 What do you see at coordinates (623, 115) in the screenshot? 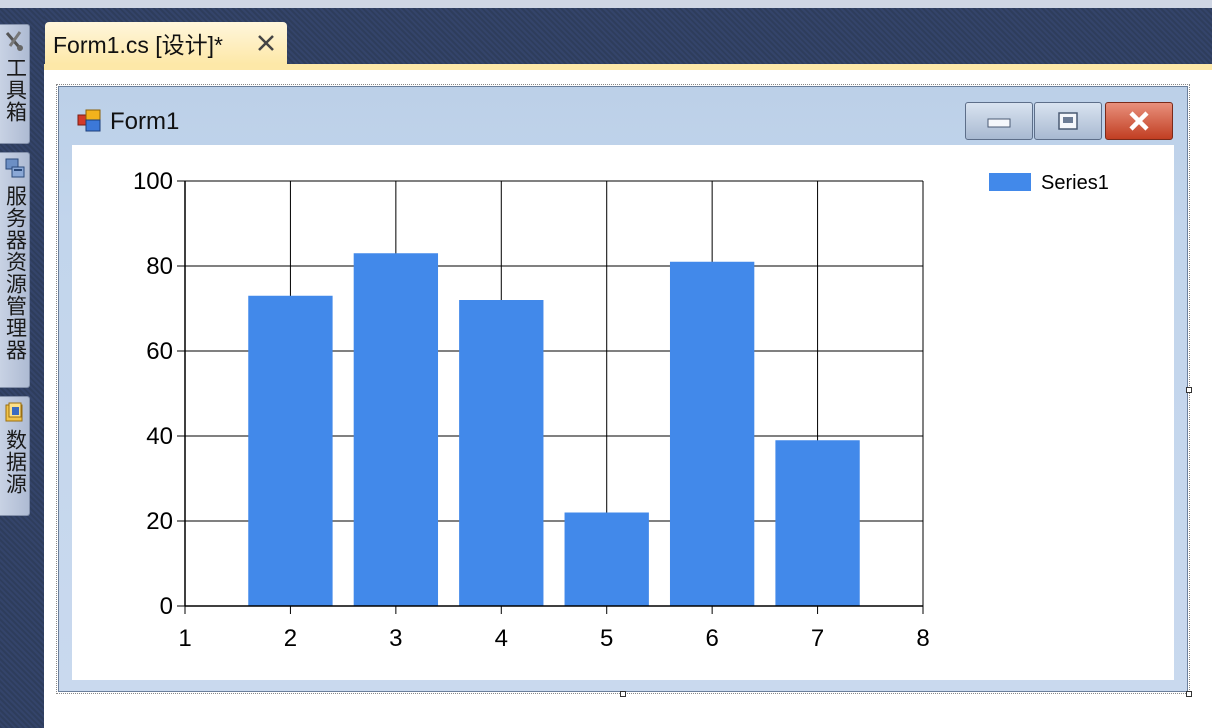
I see `form-titlebar: Form1` at bounding box center [623, 115].